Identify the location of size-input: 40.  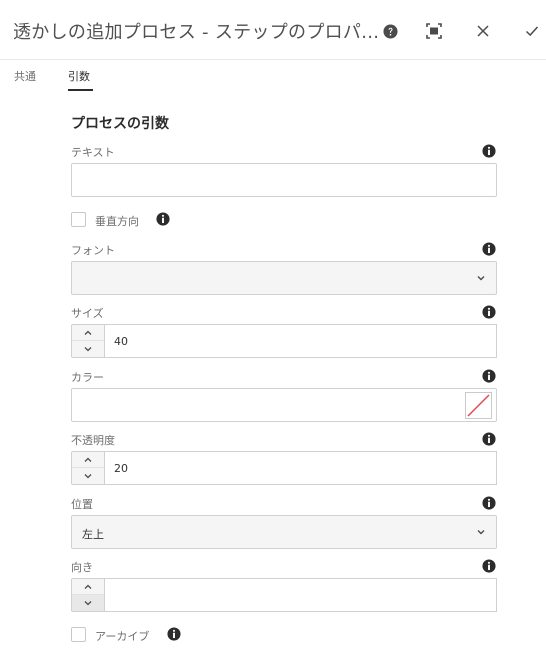
(300, 341).